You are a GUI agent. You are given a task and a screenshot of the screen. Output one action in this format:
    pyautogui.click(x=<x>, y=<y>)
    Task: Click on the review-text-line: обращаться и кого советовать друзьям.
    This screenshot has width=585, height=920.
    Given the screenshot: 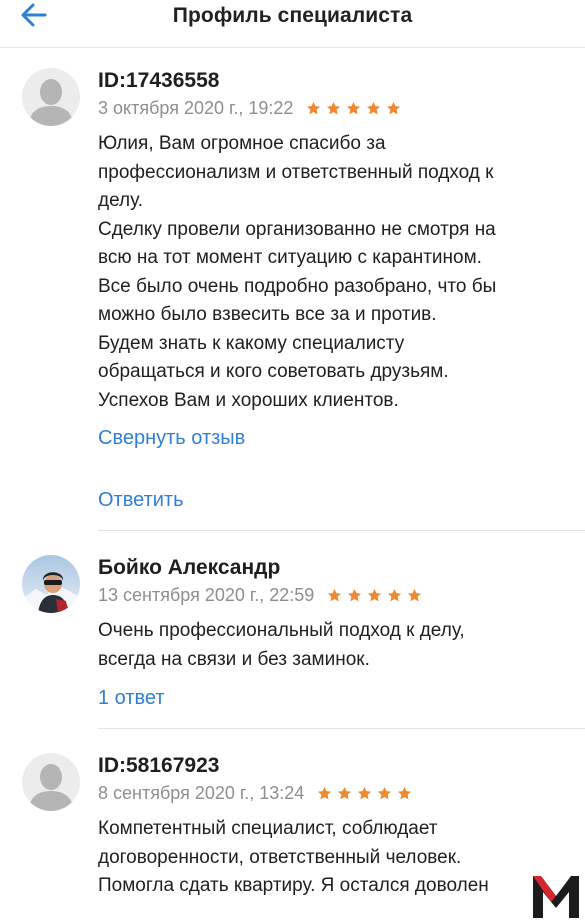 What is the action you would take?
    pyautogui.click(x=273, y=371)
    